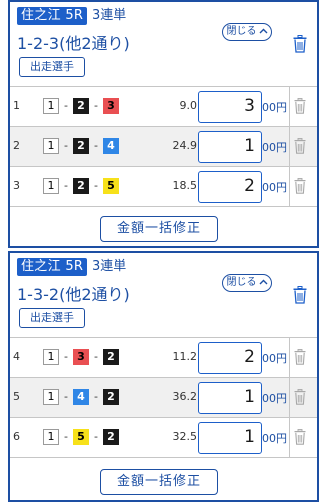 The width and height of the screenshot is (320, 502). I want to click on bet-row: 2 1 - 2 - 4 24.9 1 00円, so click(163, 146).